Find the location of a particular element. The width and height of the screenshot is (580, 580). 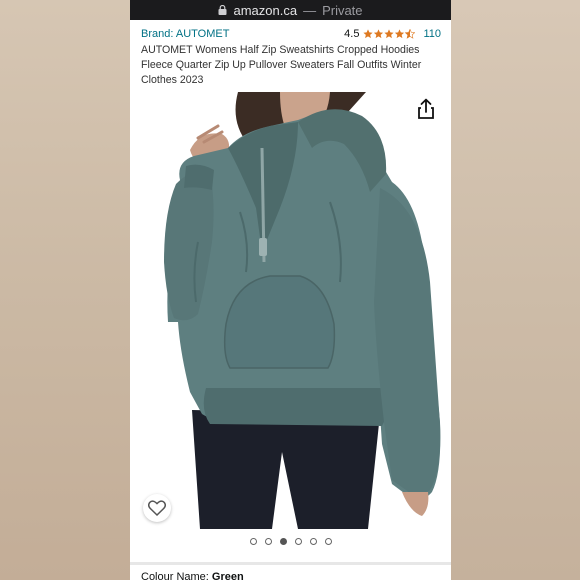

url-domain: amazon.ca is located at coordinates (265, 10).